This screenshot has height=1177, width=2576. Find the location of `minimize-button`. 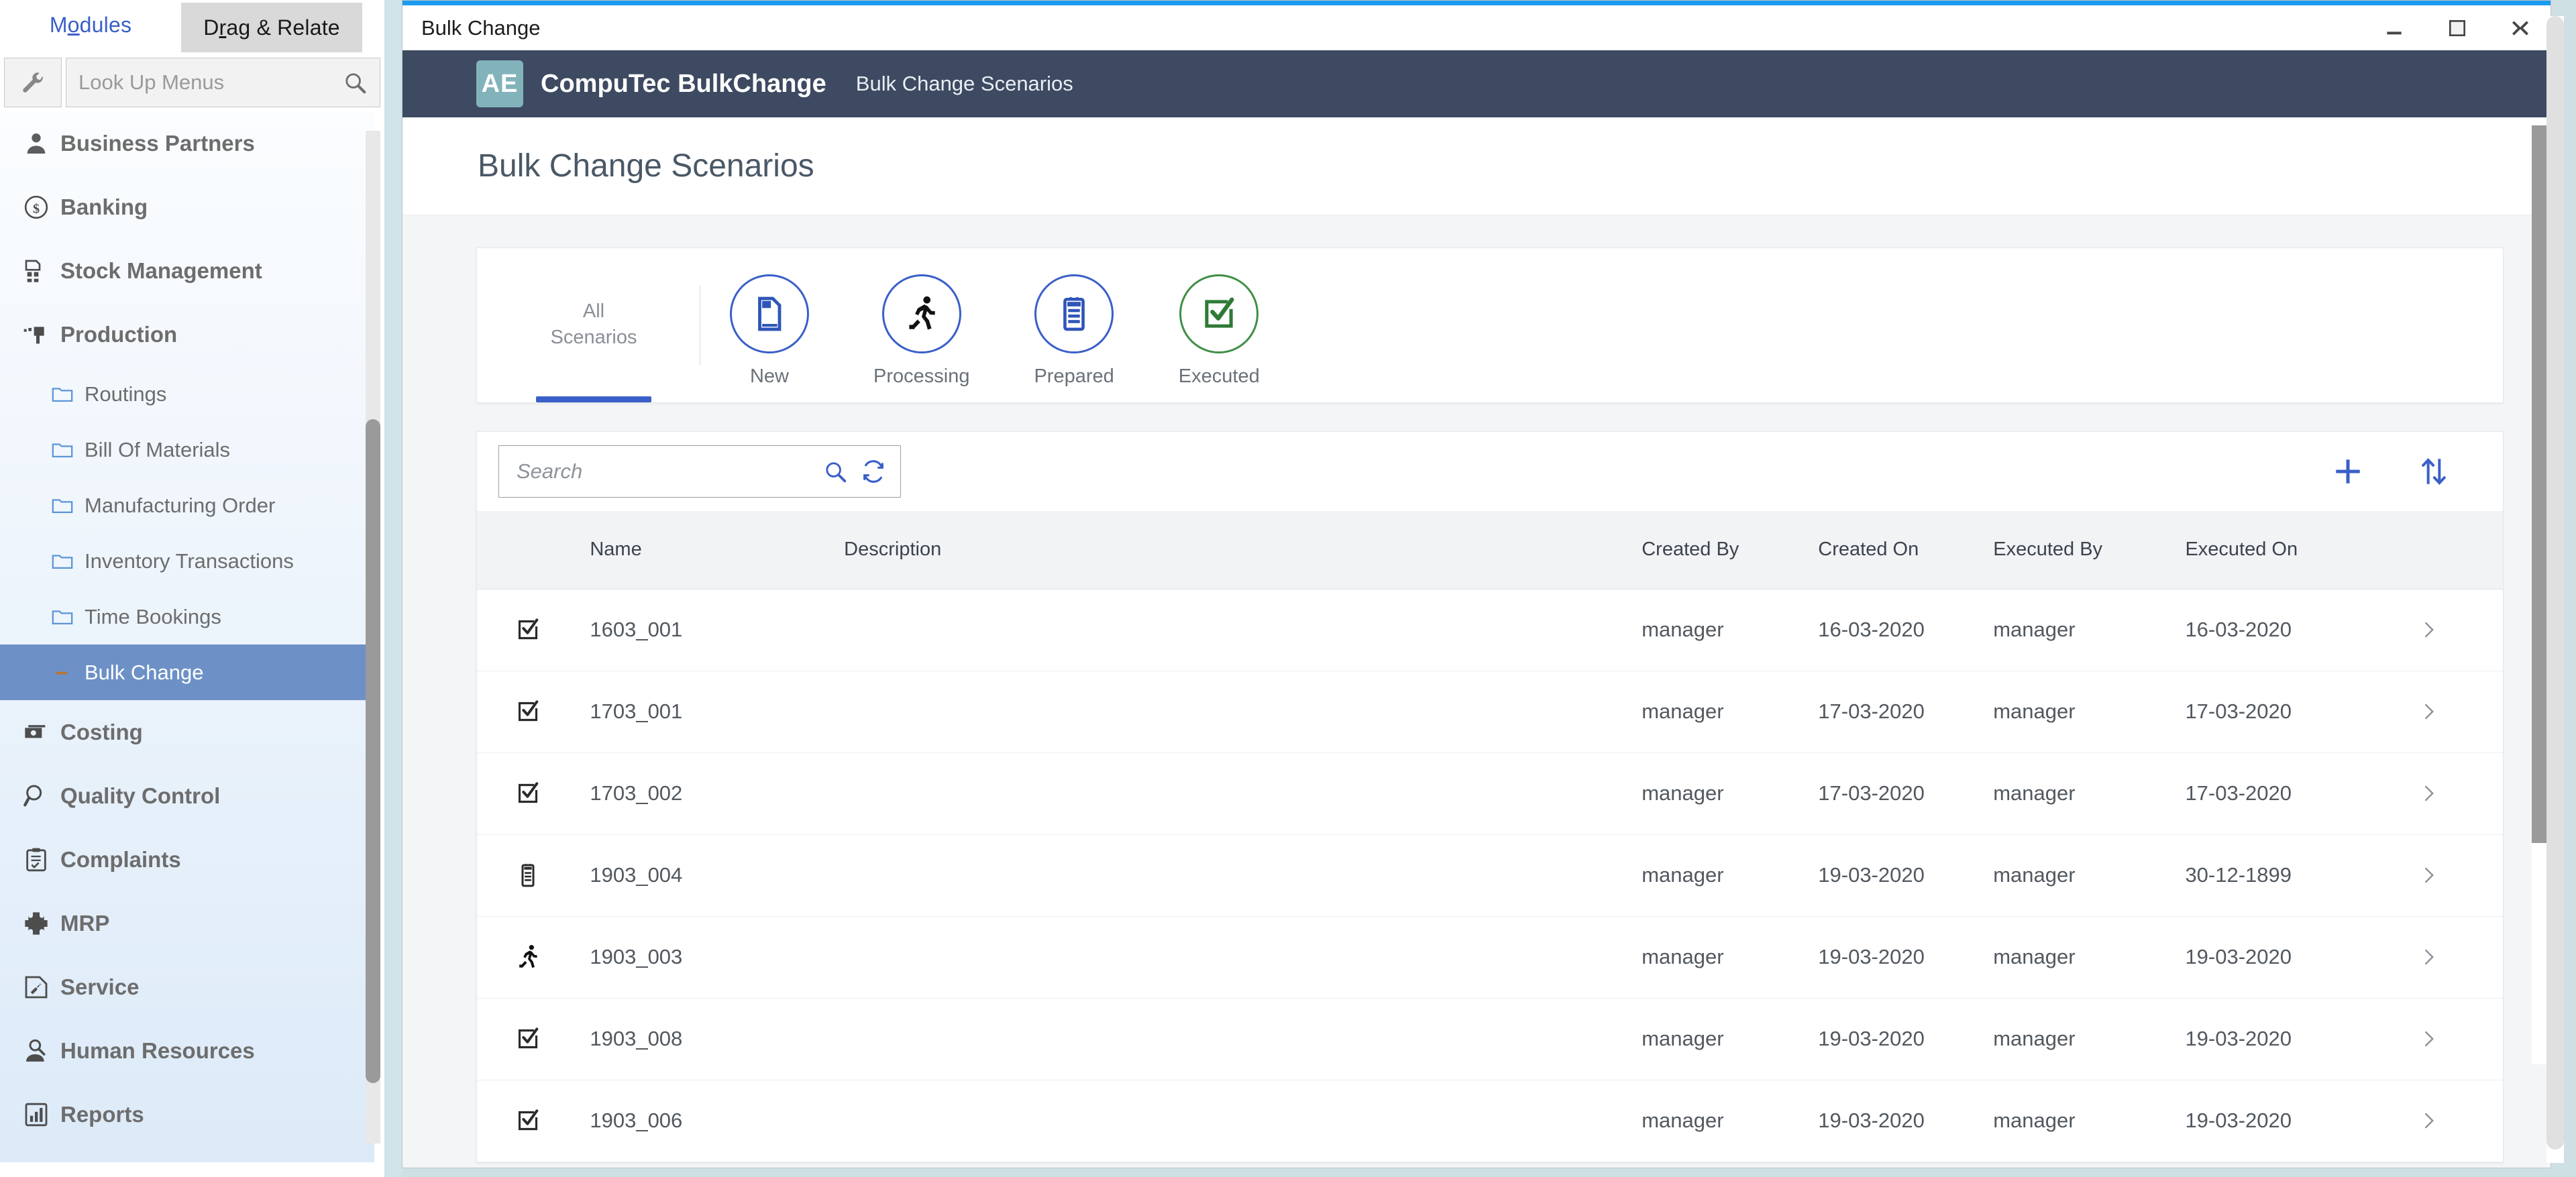

minimize-button is located at coordinates (2394, 28).